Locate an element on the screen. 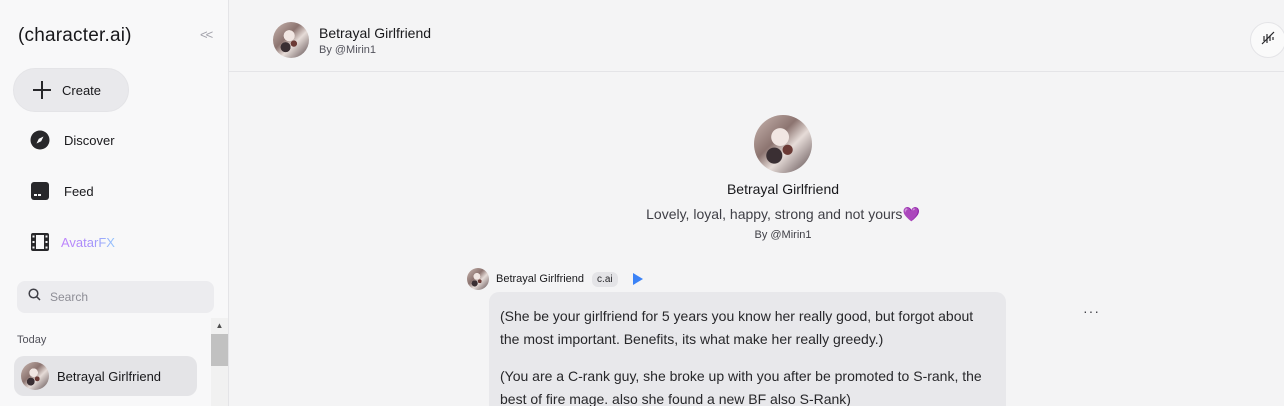 The height and width of the screenshot is (406, 1284). scroll-up-arrow-icon: ▲ is located at coordinates (219, 325).